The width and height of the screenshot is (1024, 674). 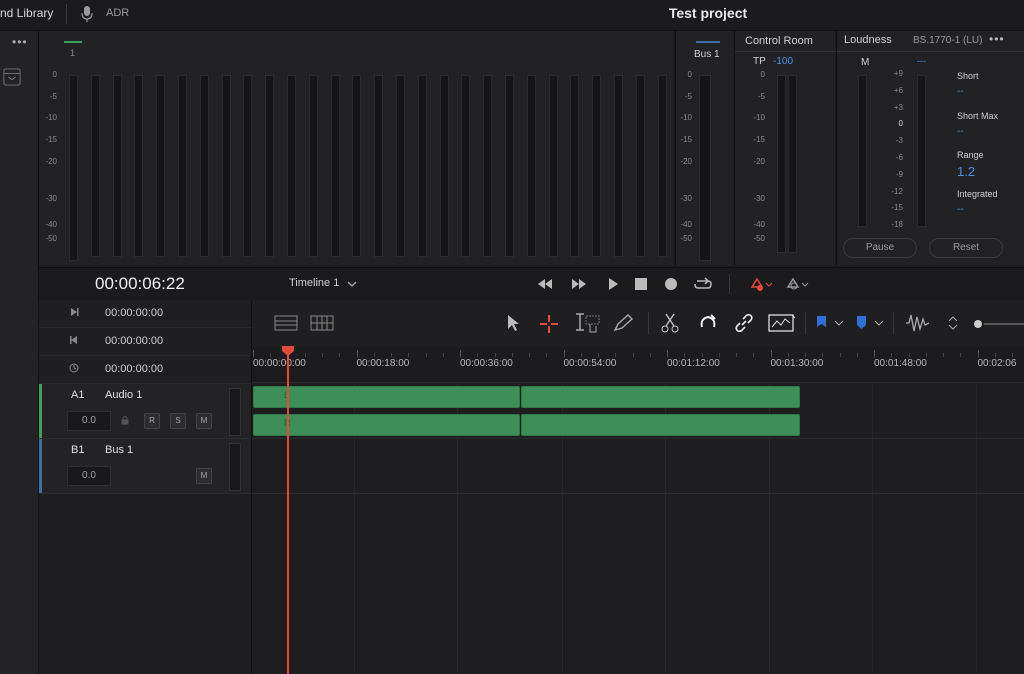 I want to click on scale-label: -50, so click(x=51, y=238).